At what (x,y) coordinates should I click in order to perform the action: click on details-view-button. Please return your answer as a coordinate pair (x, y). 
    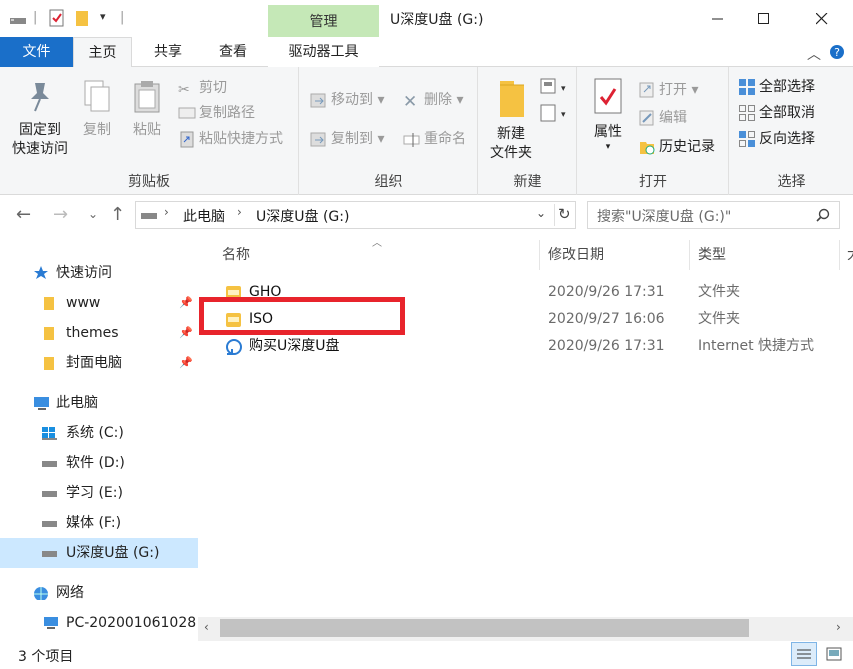
    Looking at the image, I should click on (804, 654).